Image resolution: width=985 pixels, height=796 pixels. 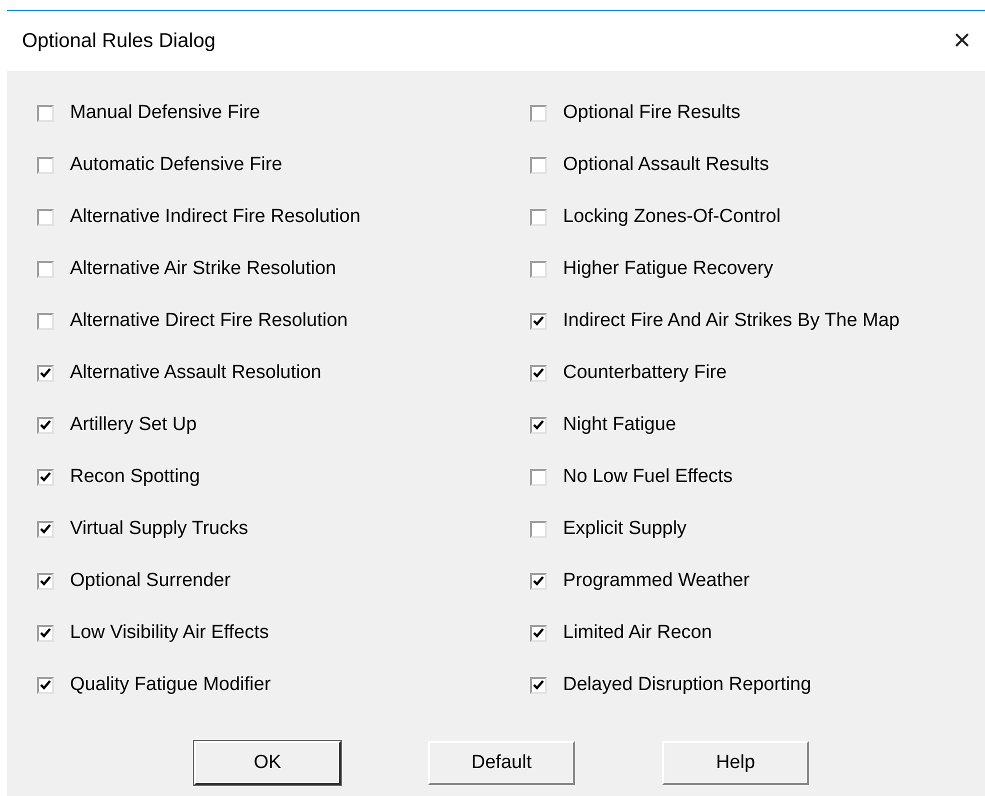 I want to click on checkbox-label: Optional Fire Results, so click(x=651, y=112).